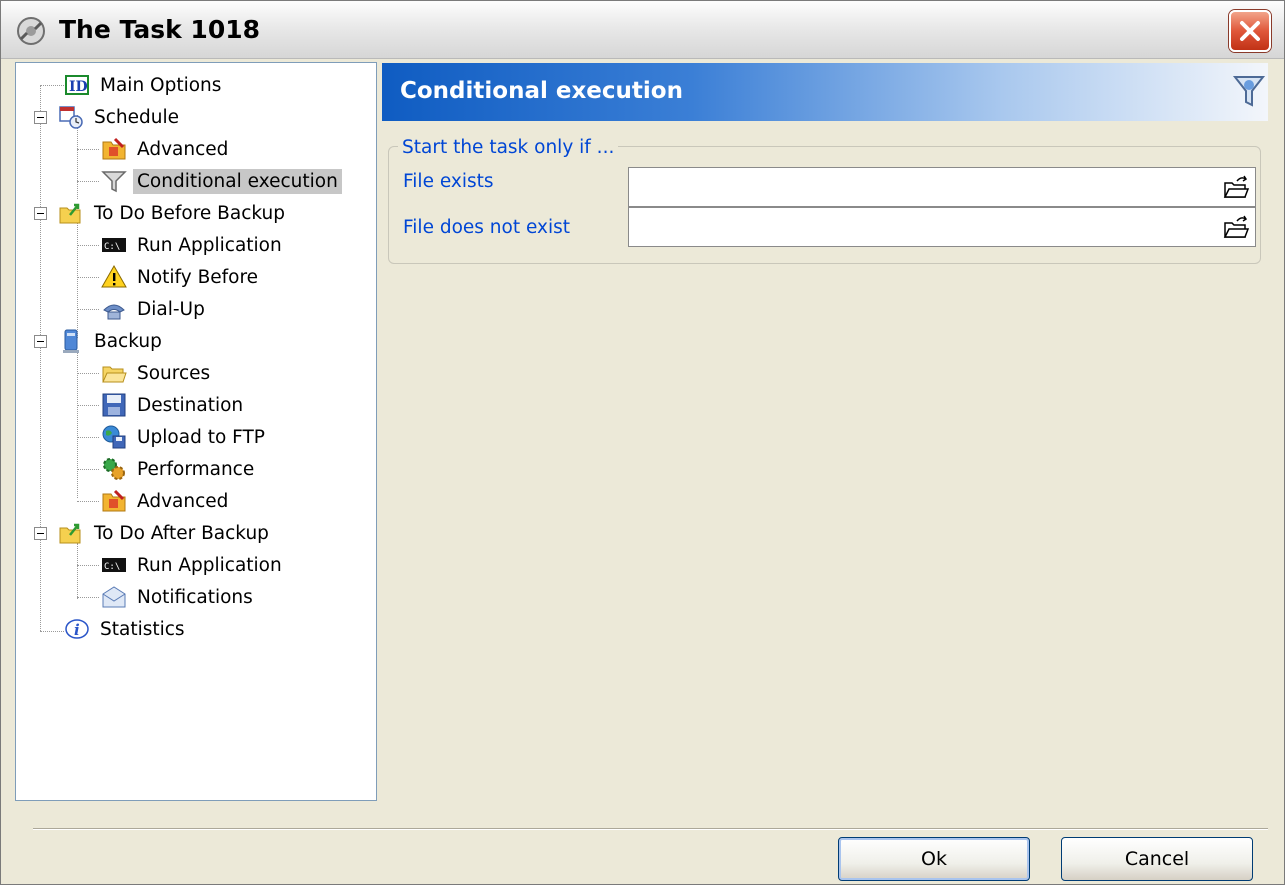 Image resolution: width=1285 pixels, height=885 pixels. What do you see at coordinates (160, 29) in the screenshot?
I see `window-title: The Task 1018` at bounding box center [160, 29].